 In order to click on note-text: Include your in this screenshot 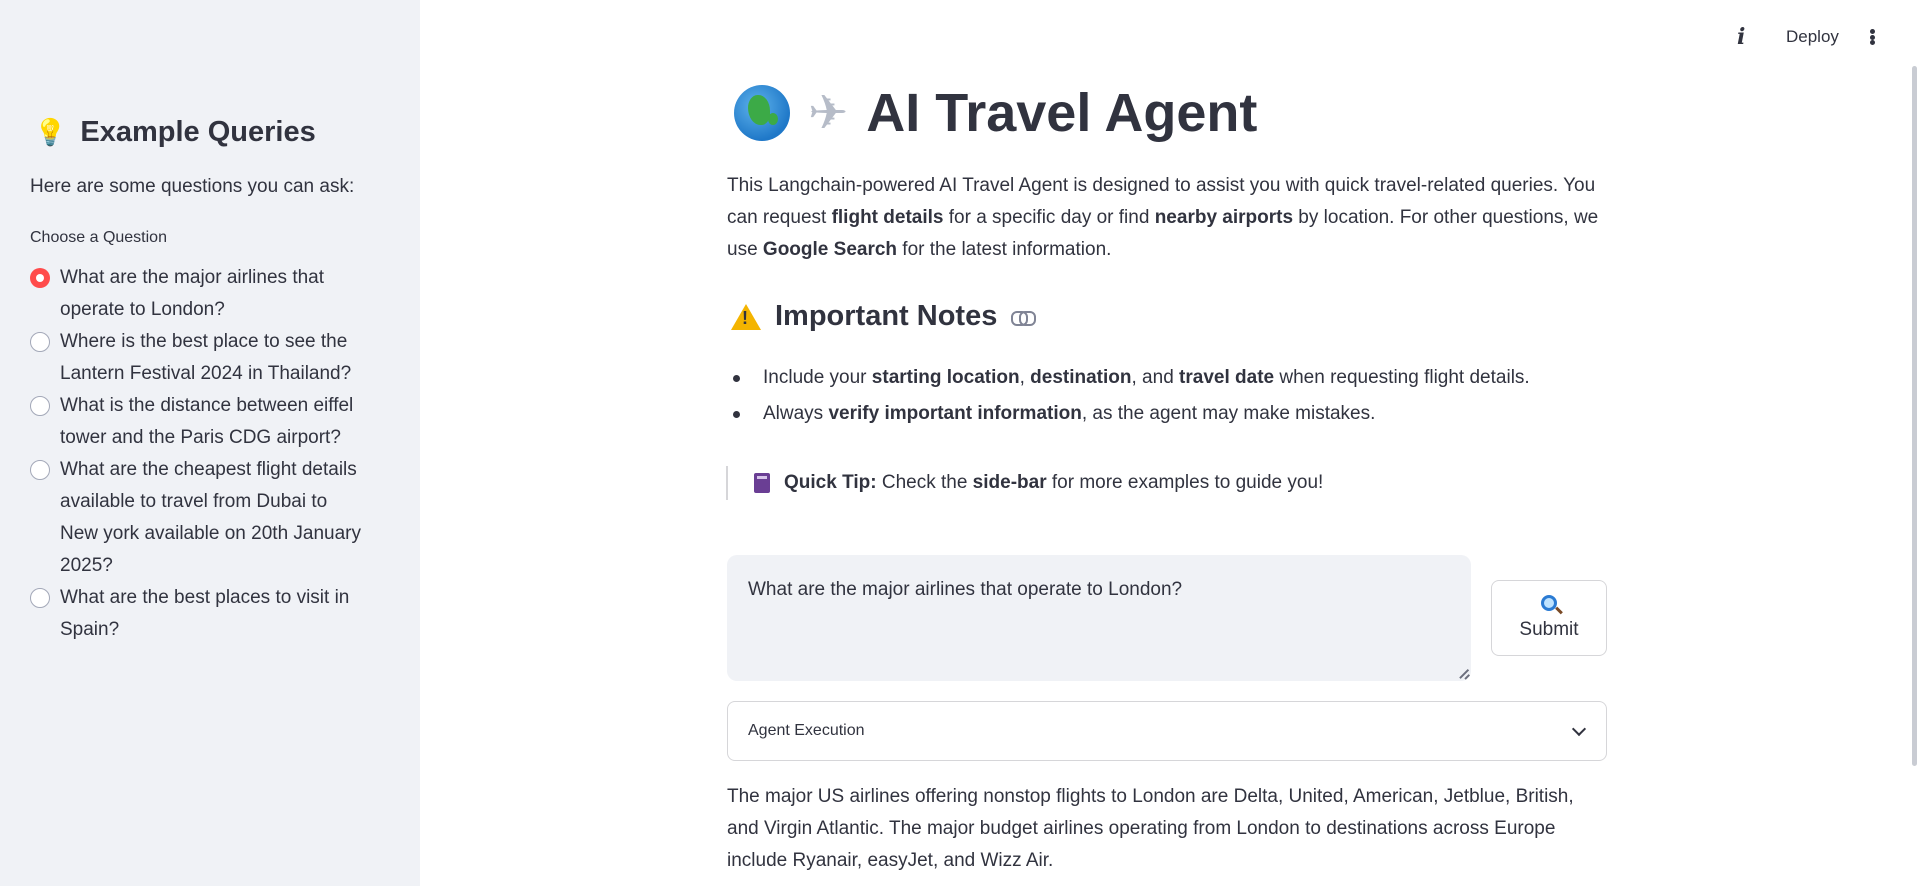, I will do `click(817, 377)`.